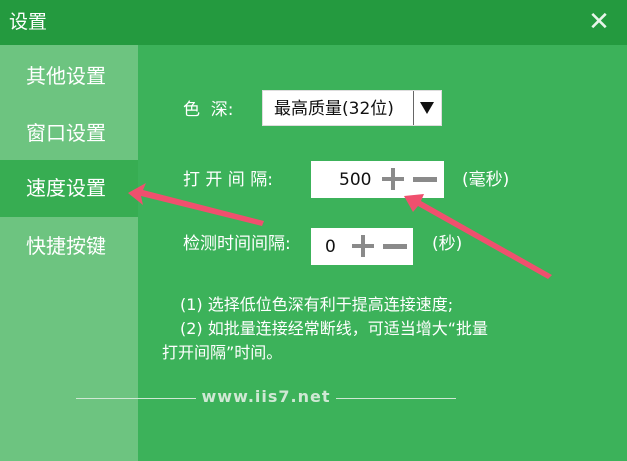  What do you see at coordinates (377, 179) in the screenshot?
I see `open-interval-stepper: 500` at bounding box center [377, 179].